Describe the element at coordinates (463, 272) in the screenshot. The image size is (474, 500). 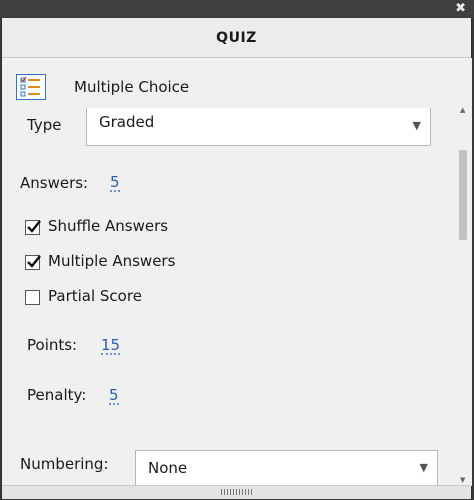
I see `vertical-scrollbar: ▲ ▼` at that location.